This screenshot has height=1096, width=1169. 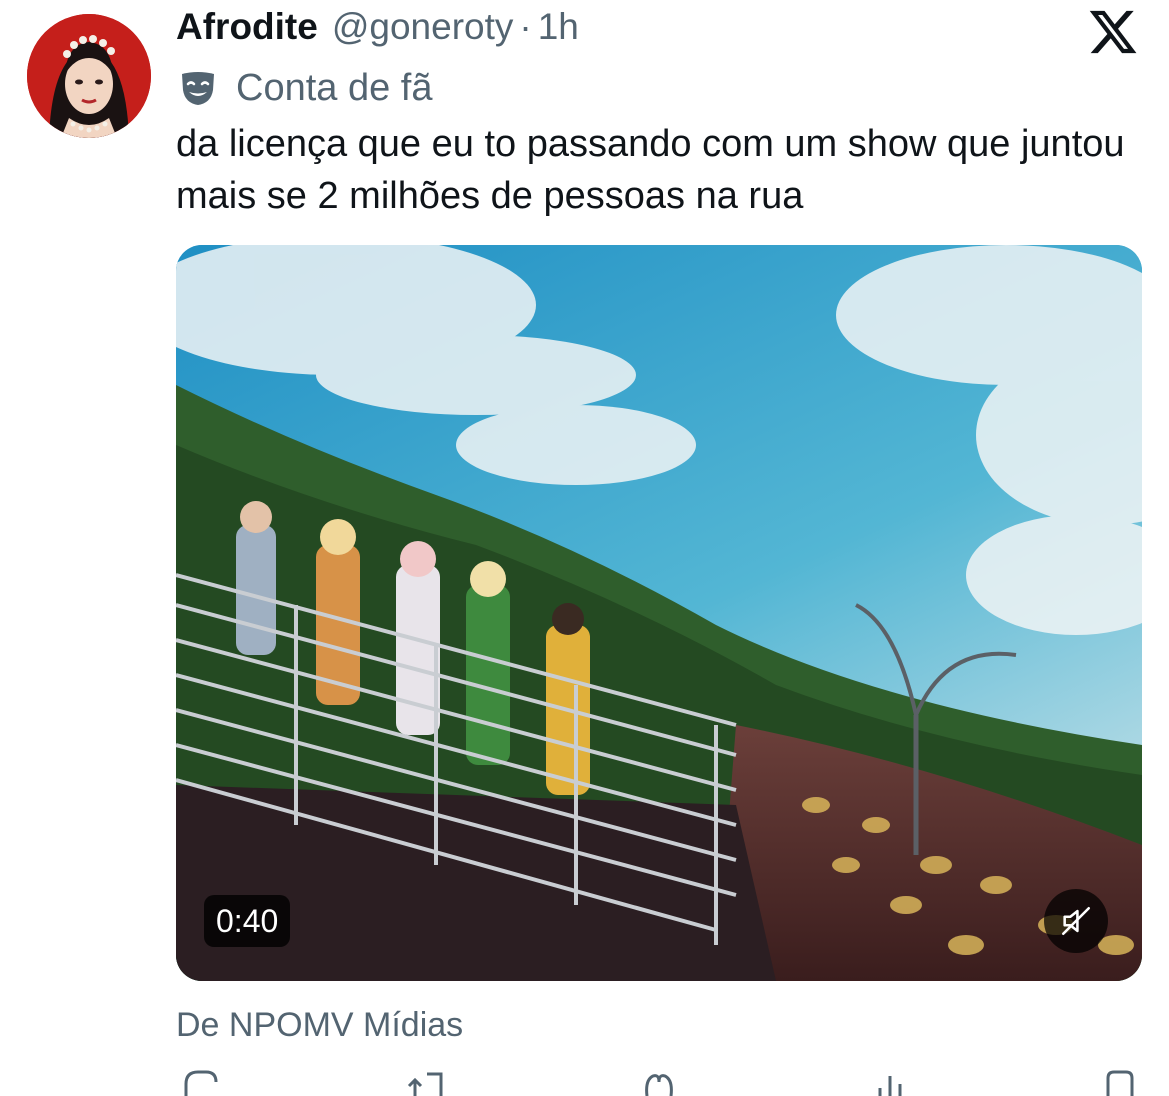 I want to click on views-icon, so click(x=890, y=1081).